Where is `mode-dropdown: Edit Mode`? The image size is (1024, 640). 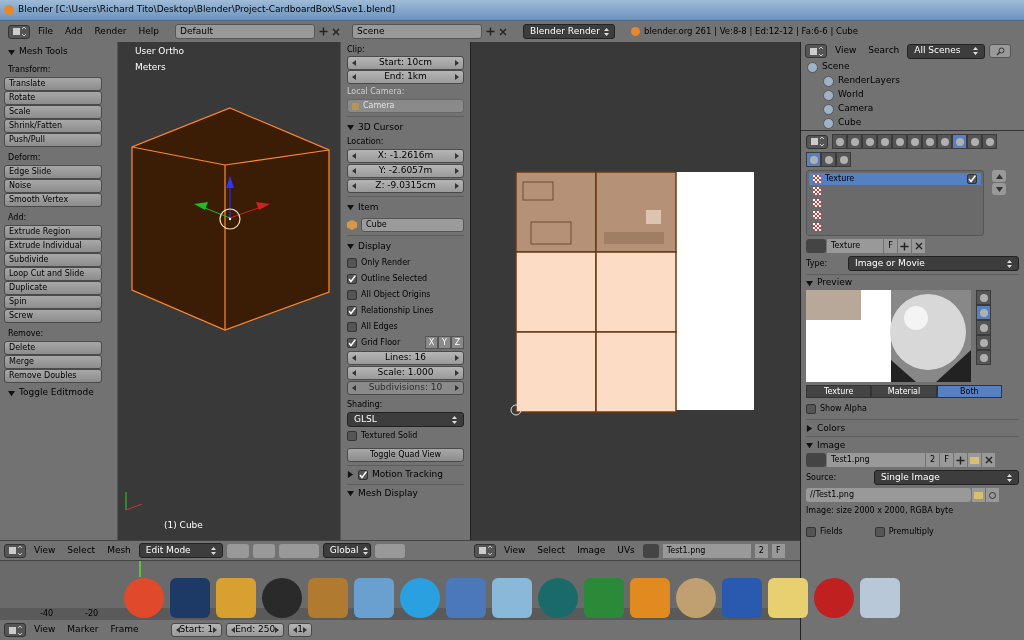 mode-dropdown: Edit Mode is located at coordinates (180, 550).